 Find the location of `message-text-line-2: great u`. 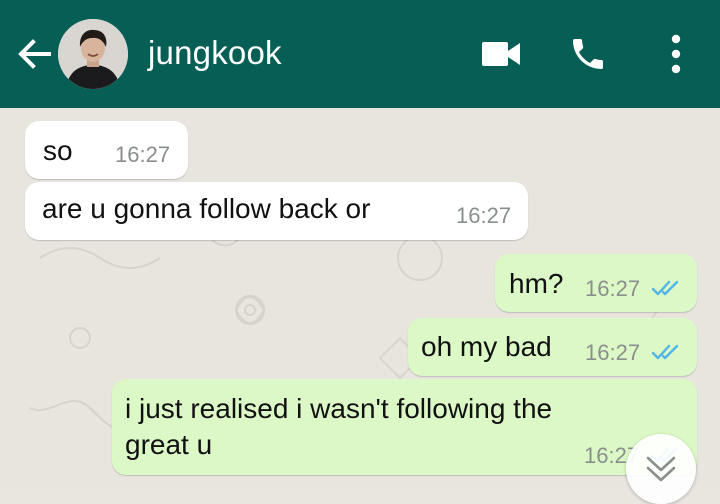

message-text-line-2: great u is located at coordinates (169, 444).